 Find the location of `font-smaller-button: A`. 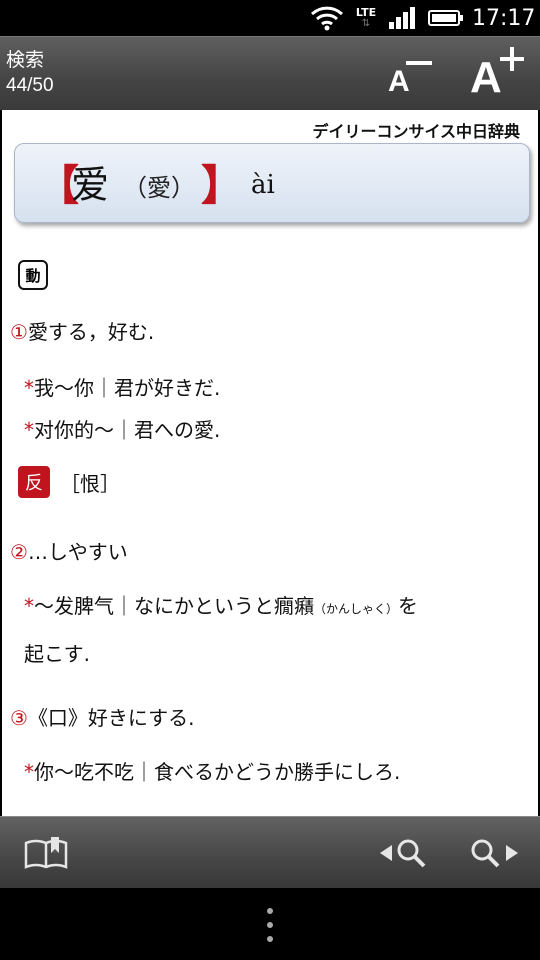

font-smaller-button: A is located at coordinates (410, 74).